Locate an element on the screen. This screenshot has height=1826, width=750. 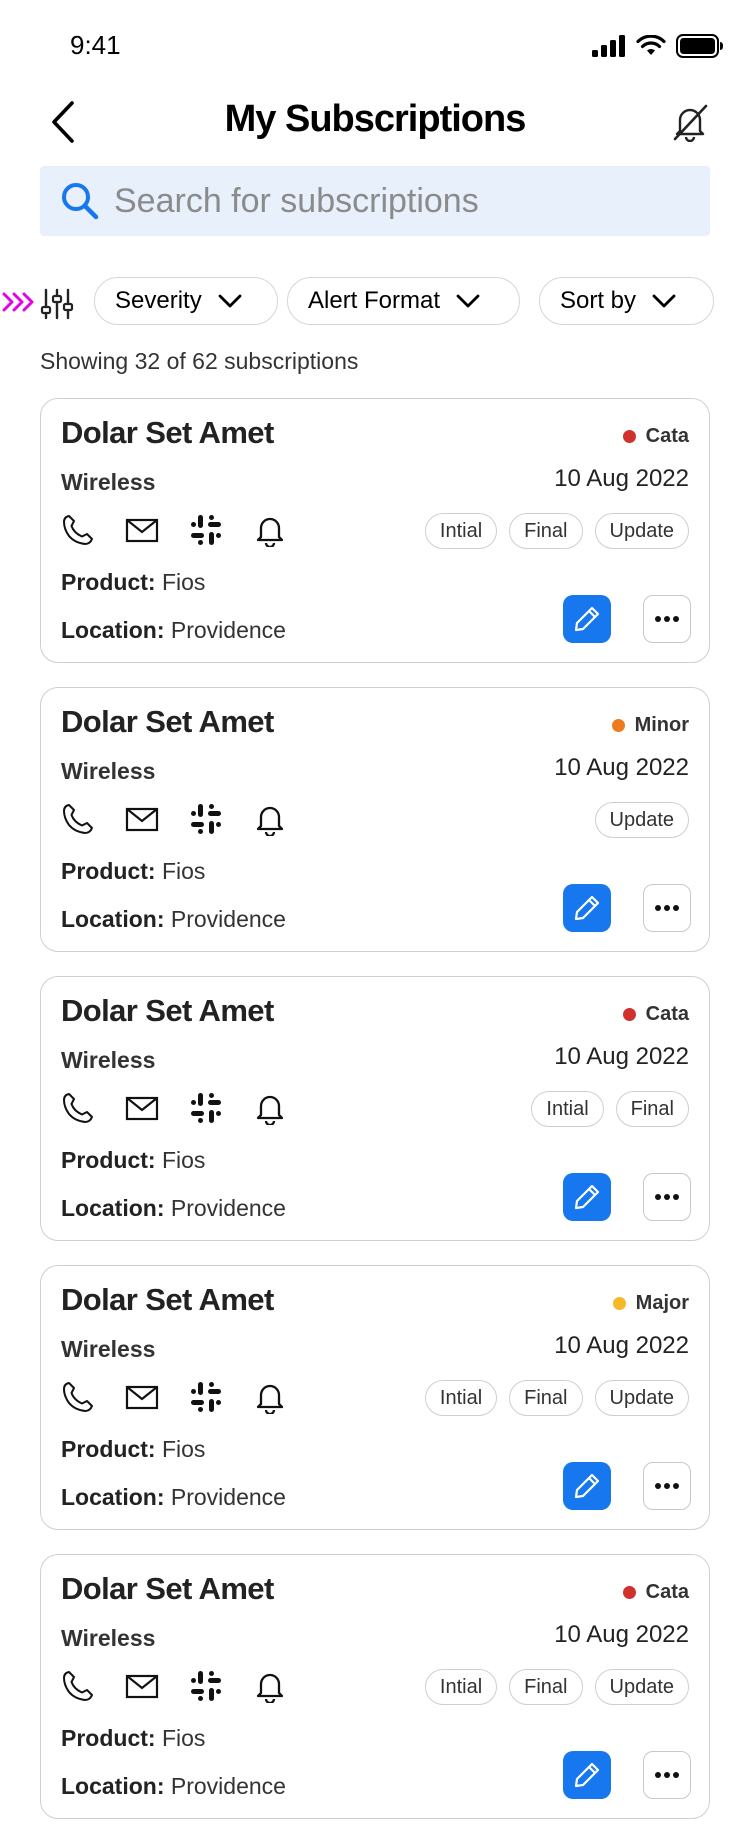
mute-notifications-button is located at coordinates (692, 124).